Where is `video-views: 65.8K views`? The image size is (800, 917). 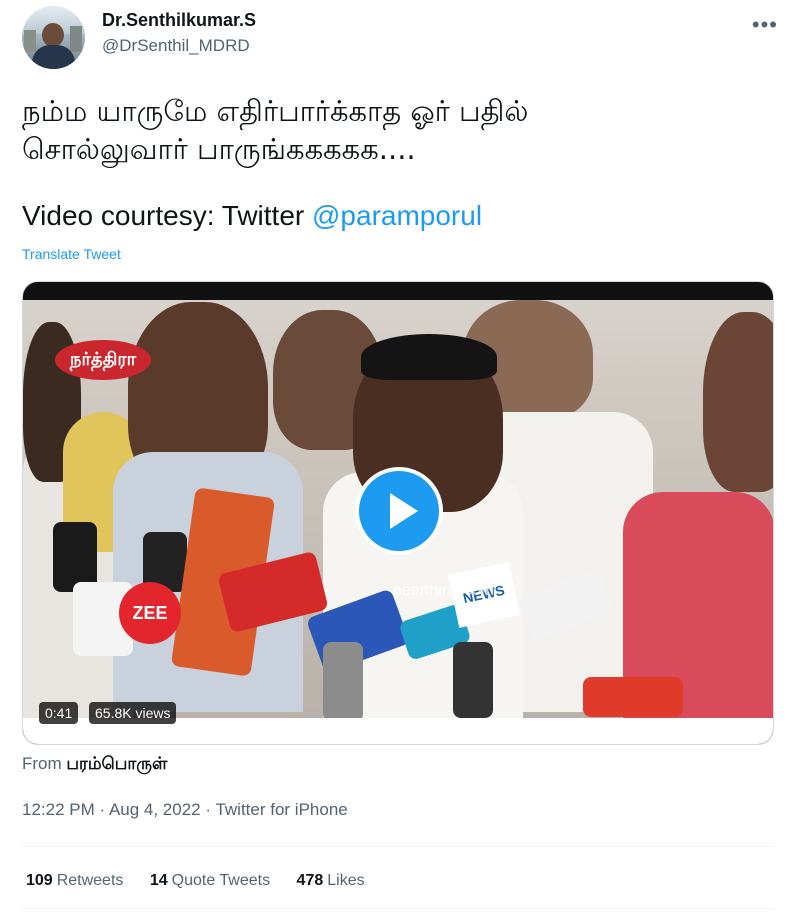
video-views: 65.8K views is located at coordinates (133, 713).